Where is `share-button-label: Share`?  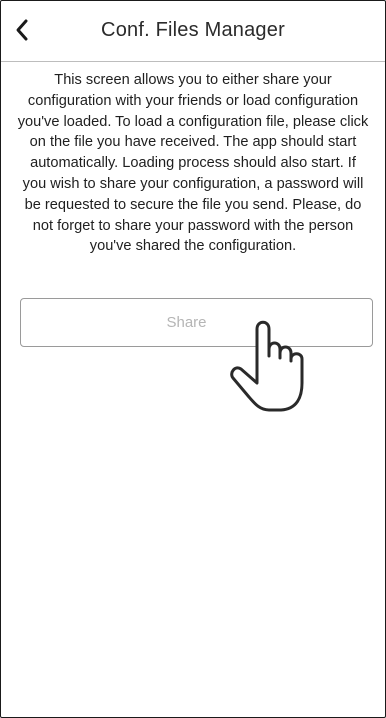
share-button-label: Share is located at coordinates (186, 322).